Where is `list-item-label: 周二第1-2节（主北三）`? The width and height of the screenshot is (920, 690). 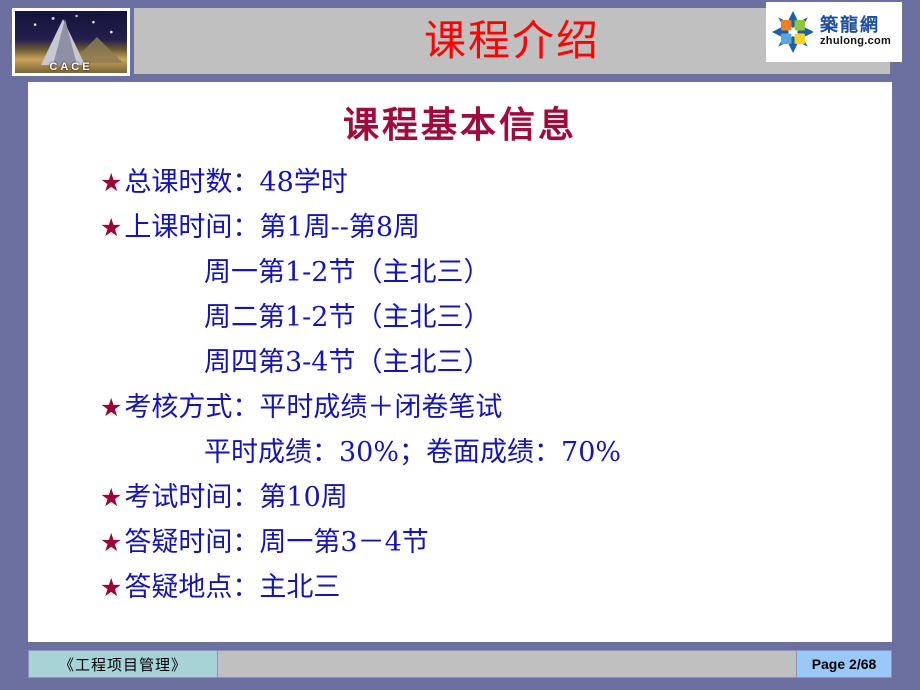 list-item-label: 周二第1-2节（主北三） is located at coordinates (347, 317).